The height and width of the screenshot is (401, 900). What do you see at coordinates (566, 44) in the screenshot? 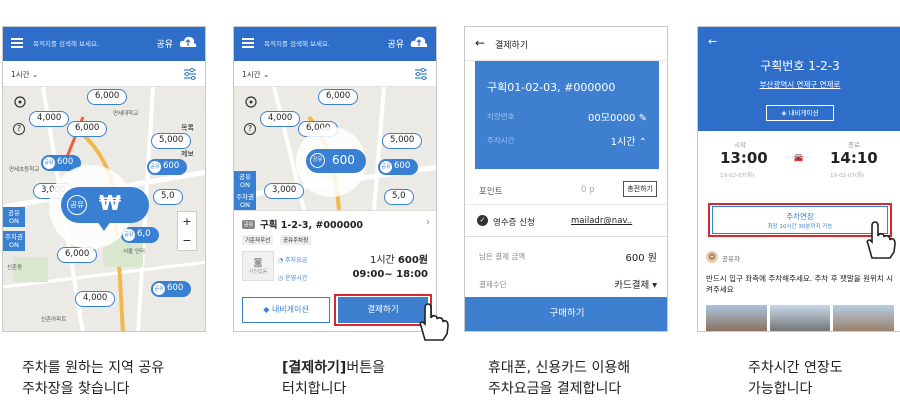
I see `payment-header: ← 결제하기` at bounding box center [566, 44].